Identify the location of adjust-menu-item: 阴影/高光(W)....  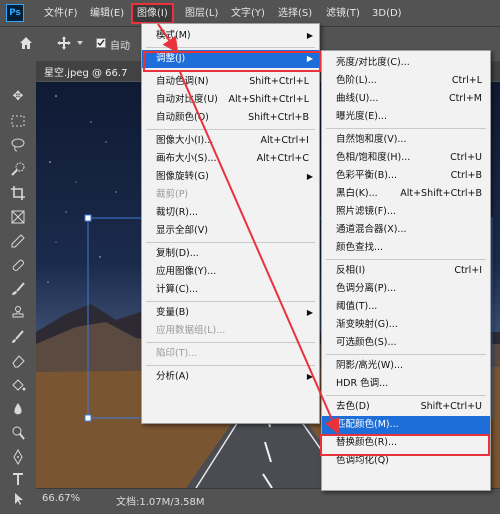
(406, 366).